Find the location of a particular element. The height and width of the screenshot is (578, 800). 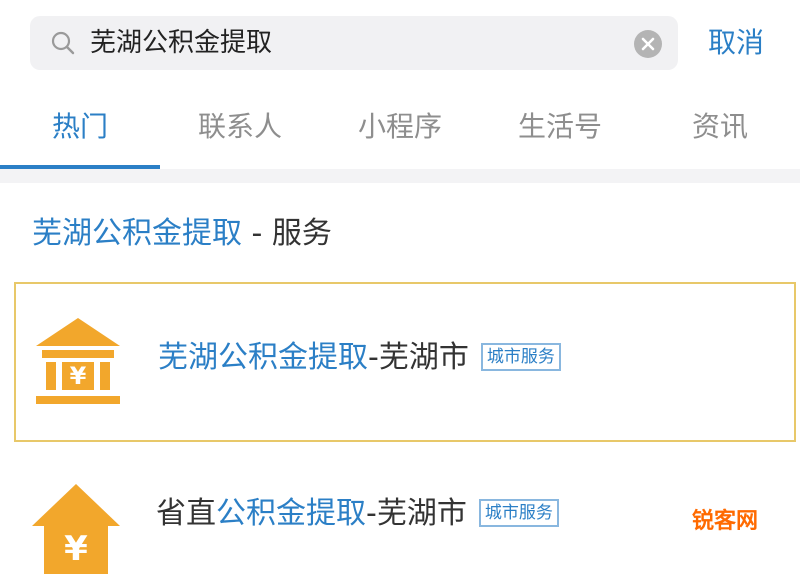

result-title: 省直公积金提取-芜湖市 城市服务 is located at coordinates (357, 514).